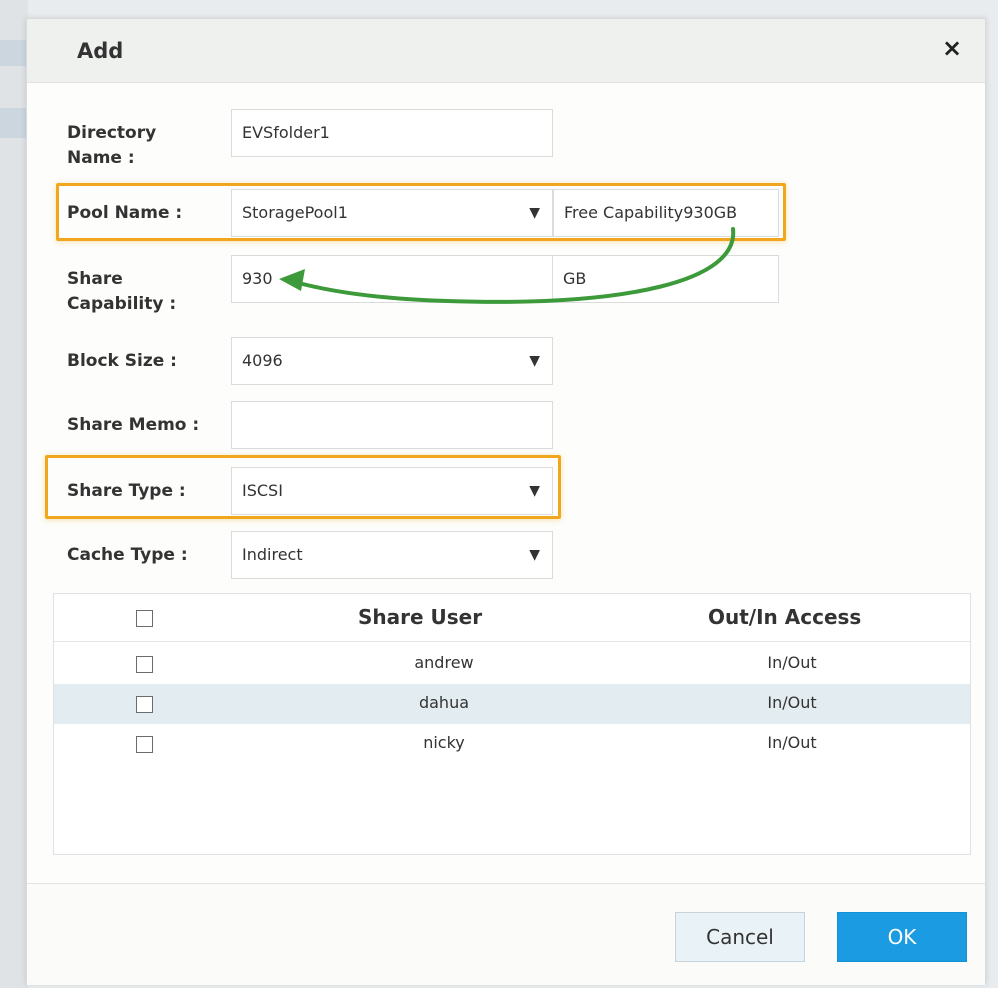 The width and height of the screenshot is (998, 988). I want to click on share-user-cell: dahua, so click(444, 702).